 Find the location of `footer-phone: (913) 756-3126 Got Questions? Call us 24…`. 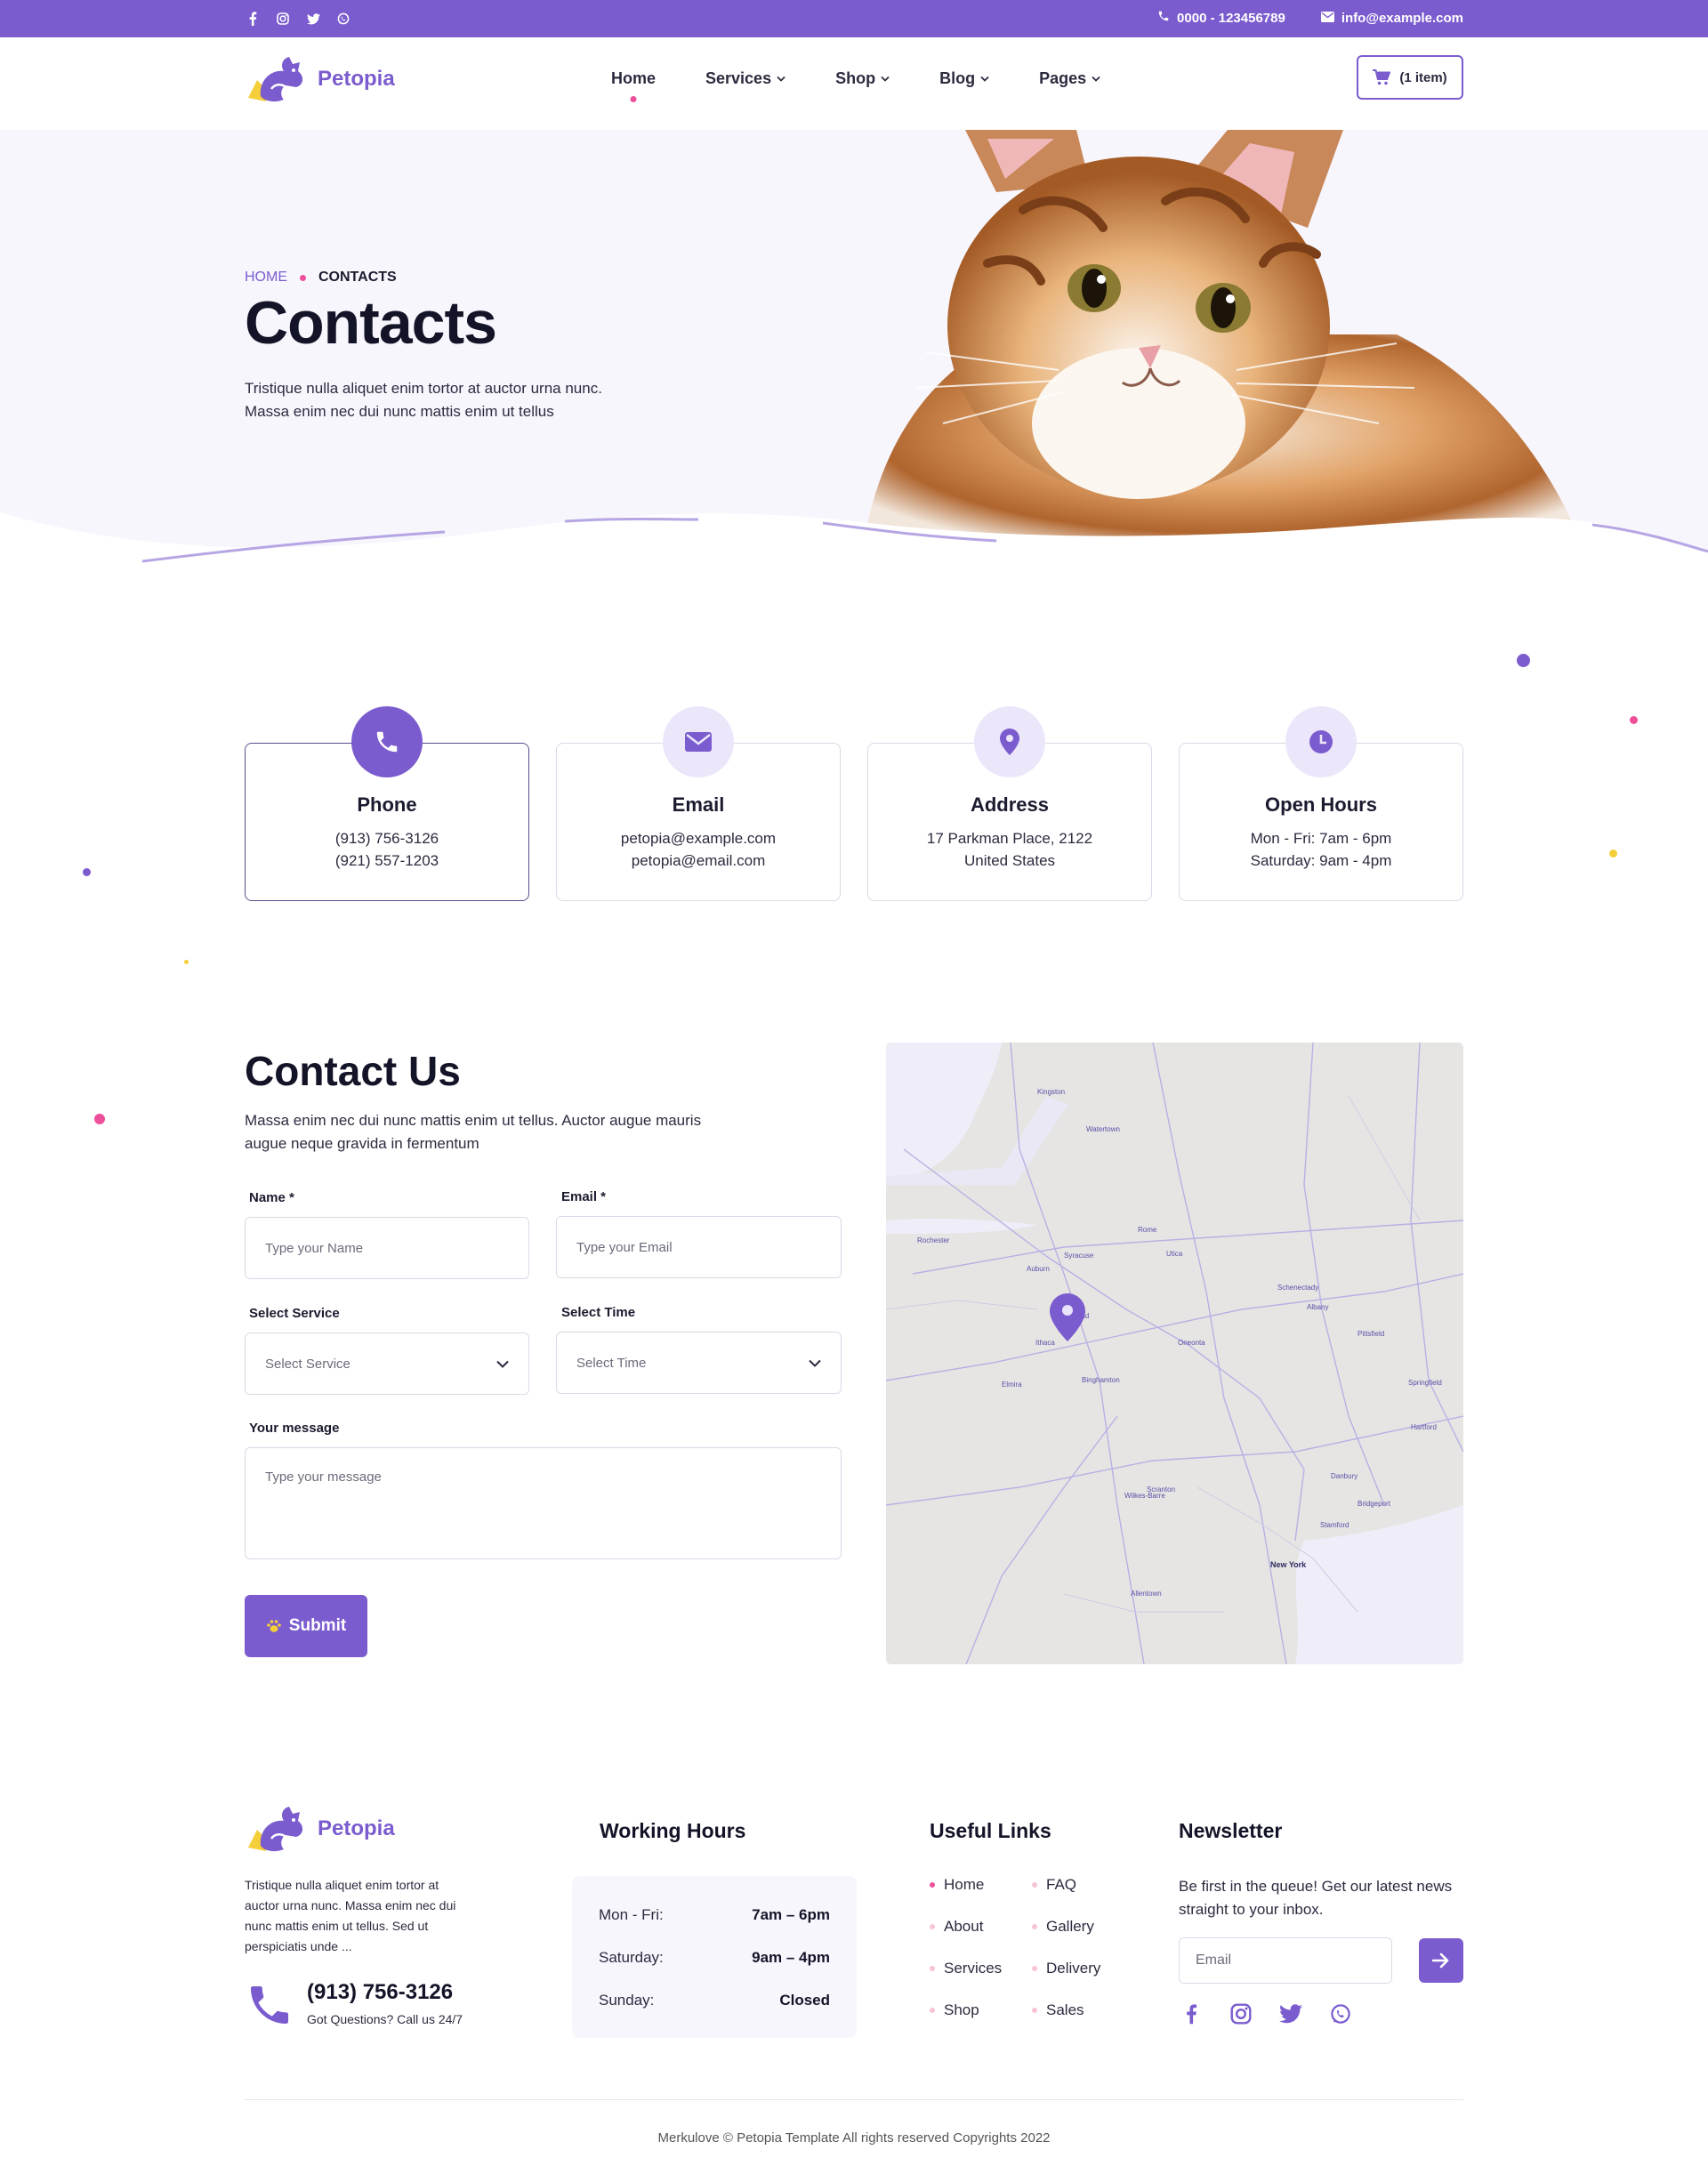

footer-phone: (913) 756-3126 Got Questions? Call us 24… is located at coordinates (354, 2005).